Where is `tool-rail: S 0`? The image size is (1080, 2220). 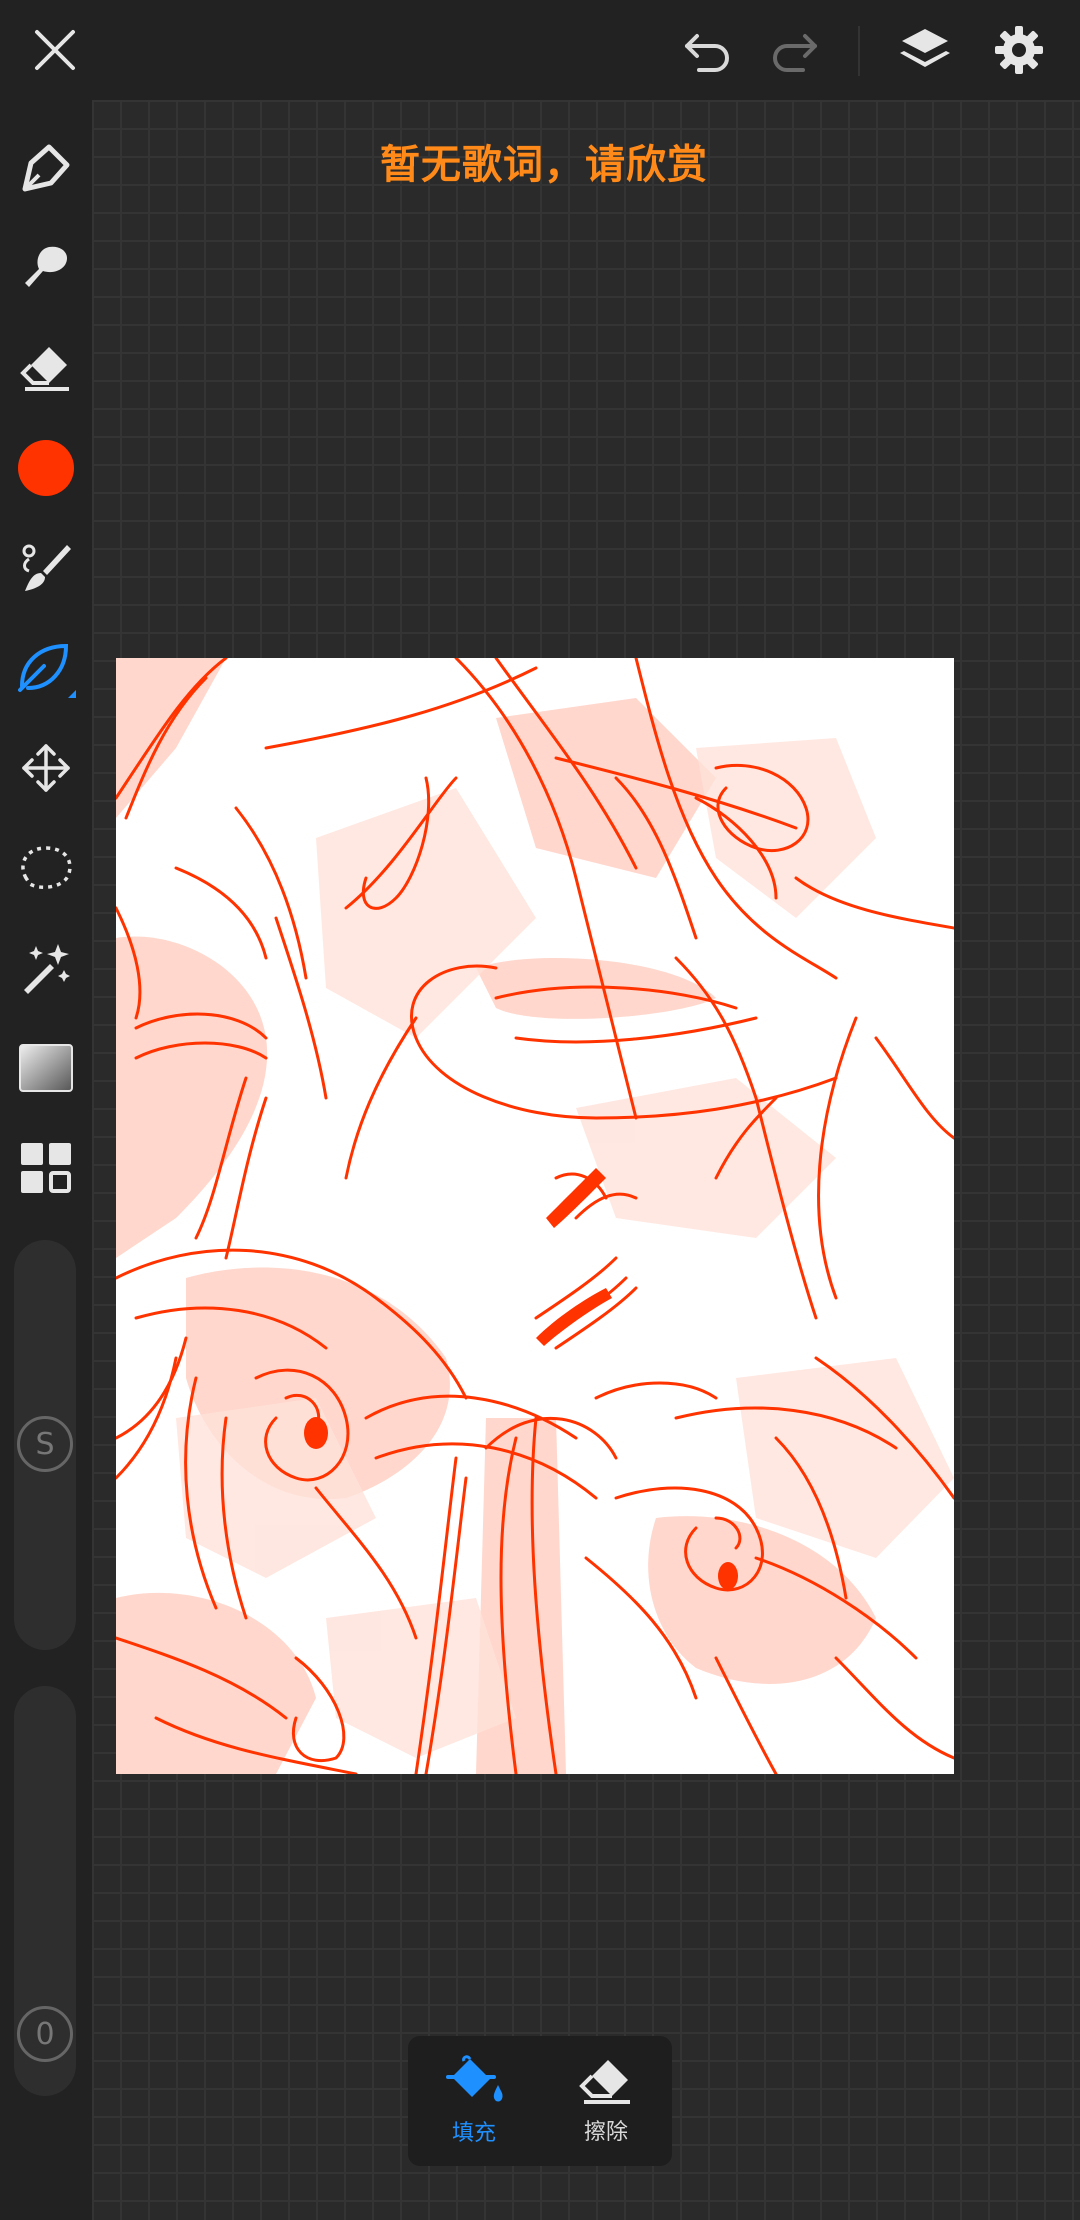 tool-rail: S 0 is located at coordinates (46, 1160).